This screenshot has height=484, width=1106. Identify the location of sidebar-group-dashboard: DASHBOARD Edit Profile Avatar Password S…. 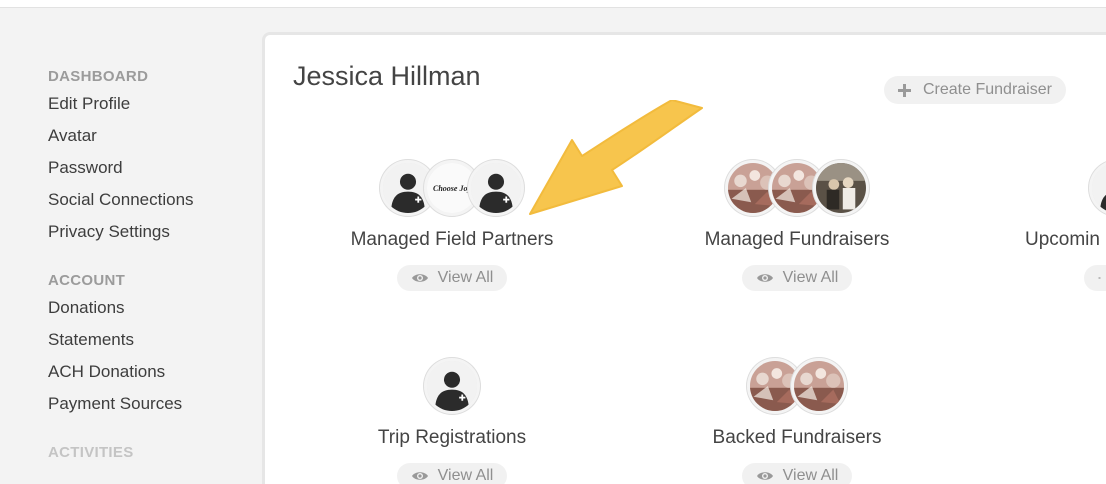
(153, 157).